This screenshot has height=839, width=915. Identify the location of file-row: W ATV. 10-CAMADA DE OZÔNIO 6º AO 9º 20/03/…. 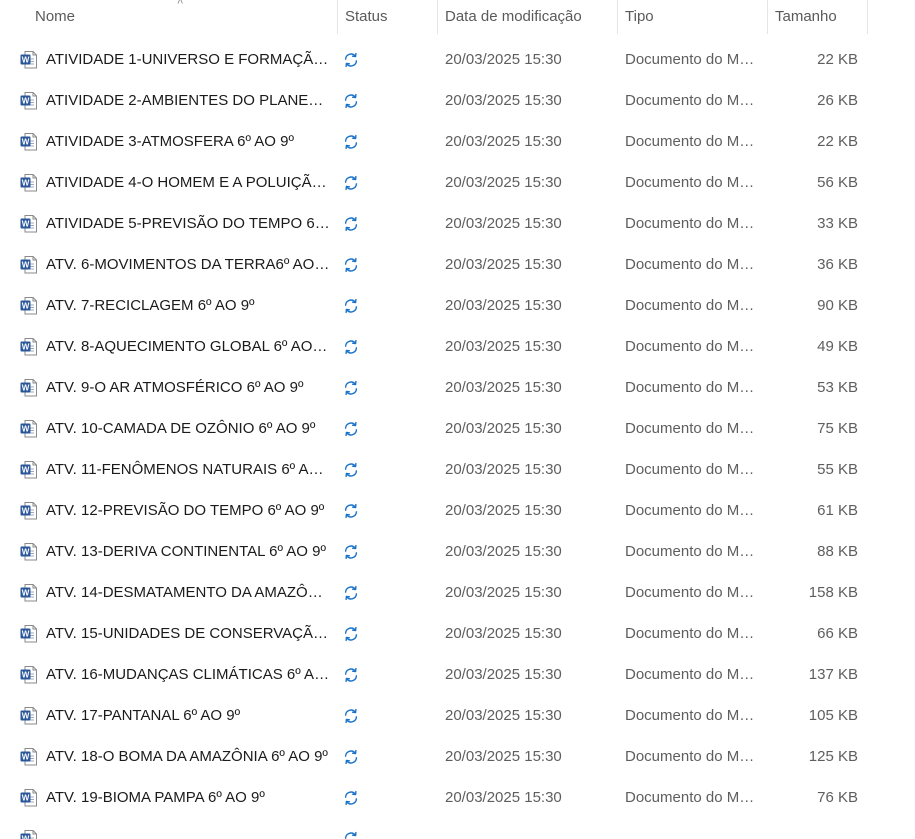
(457, 428).